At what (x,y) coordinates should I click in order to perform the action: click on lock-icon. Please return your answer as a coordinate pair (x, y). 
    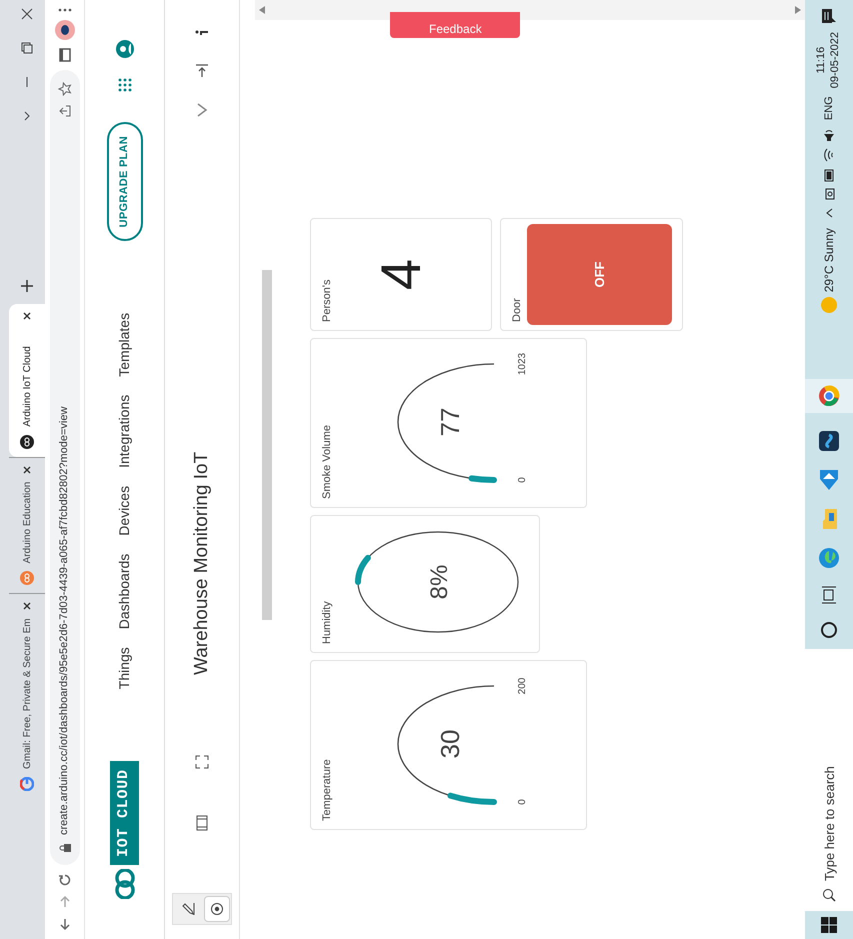
    Looking at the image, I should click on (64, 848).